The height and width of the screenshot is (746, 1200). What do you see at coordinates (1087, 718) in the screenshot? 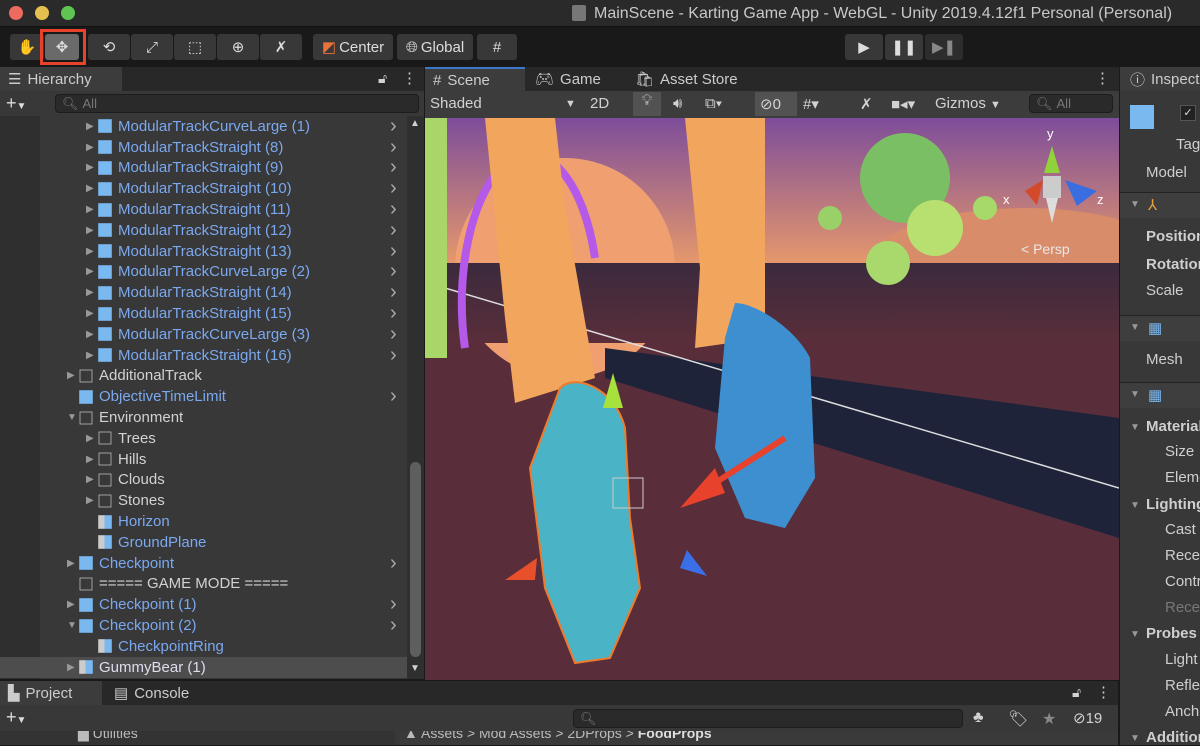
I see `hidden-packages-toggle: ⊘19` at bounding box center [1087, 718].